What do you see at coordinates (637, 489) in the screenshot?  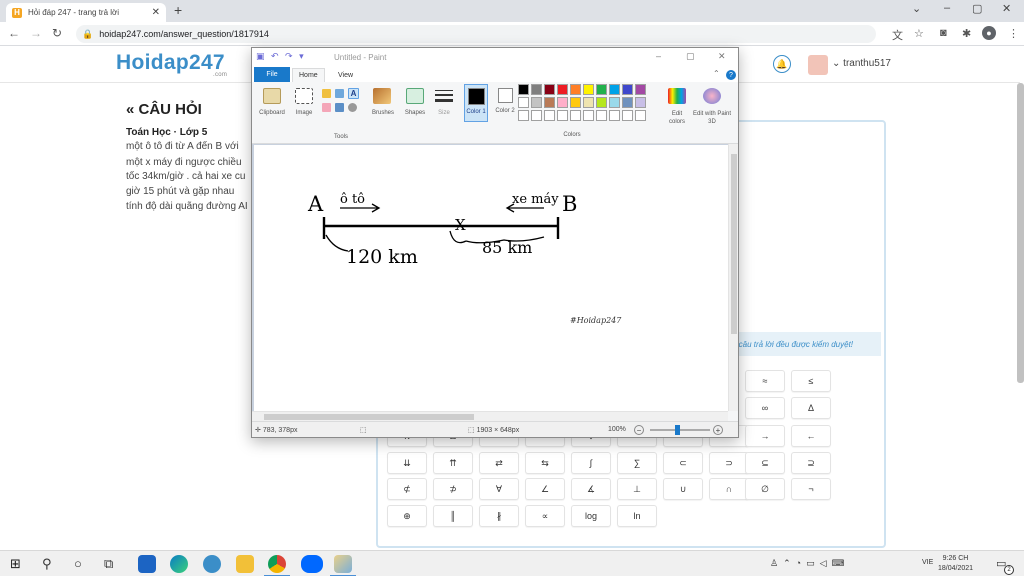 I see `math-key: ⊥` at bounding box center [637, 489].